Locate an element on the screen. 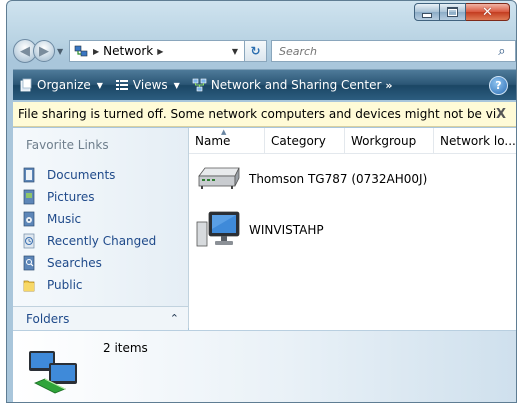 This screenshot has width=517, height=403. breadcrumb-network: Network is located at coordinates (128, 51).